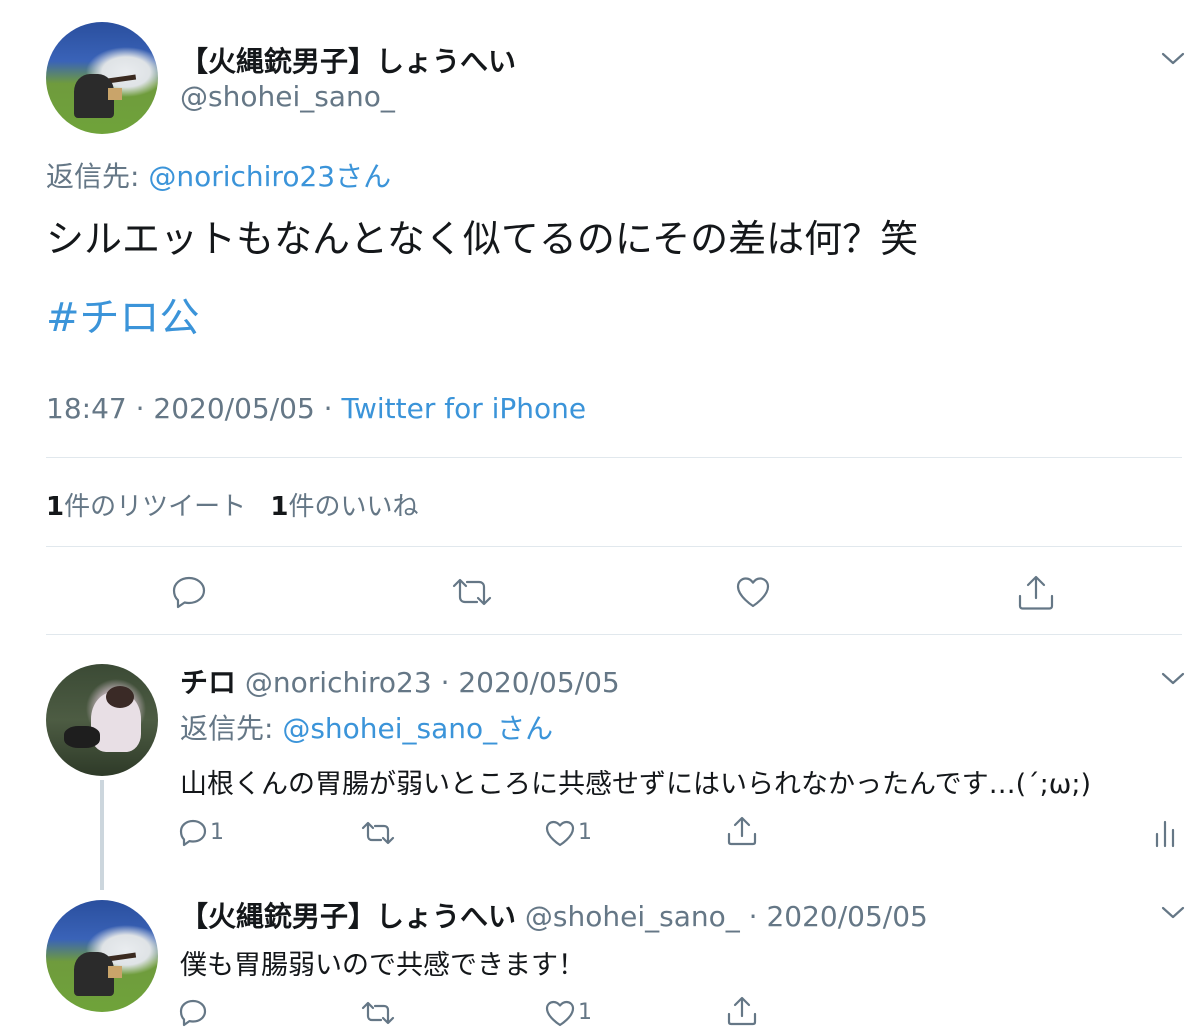 The image size is (1200, 1034). I want to click on reply-to-handle: @norichiro23さん, so click(269, 176).